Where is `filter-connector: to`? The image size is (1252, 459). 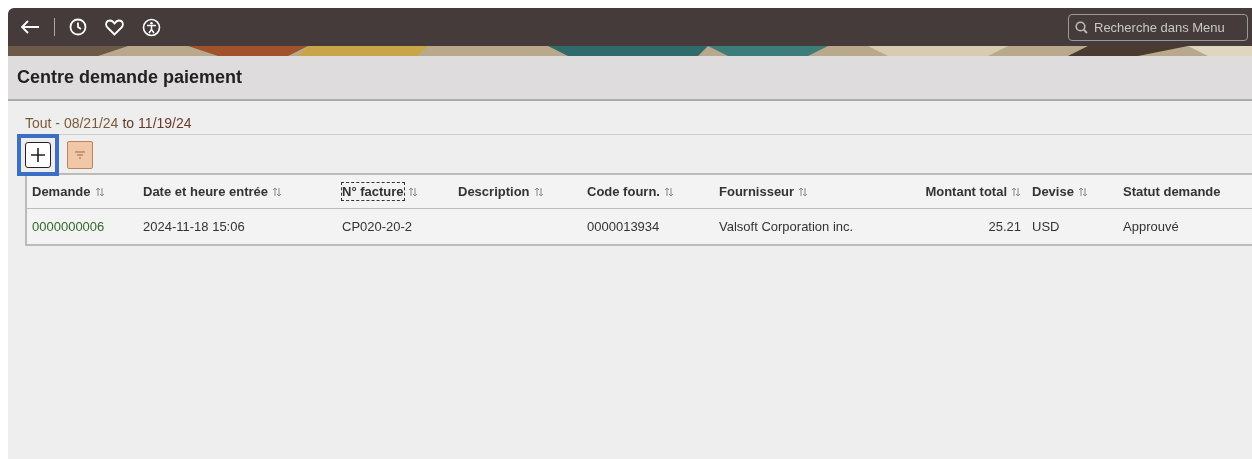 filter-connector: to is located at coordinates (128, 123).